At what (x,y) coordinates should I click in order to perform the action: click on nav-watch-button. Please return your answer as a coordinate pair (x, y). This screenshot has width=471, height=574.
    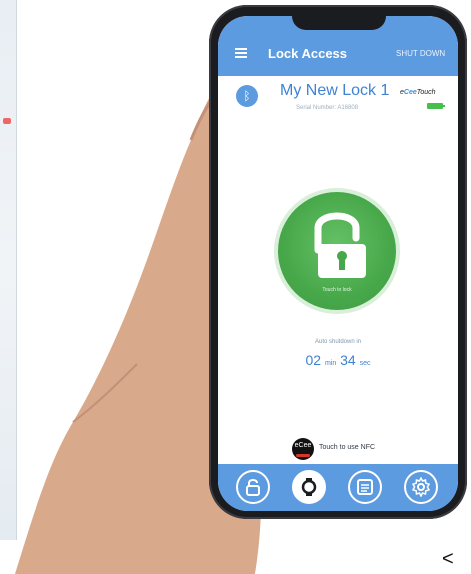
    Looking at the image, I should click on (309, 487).